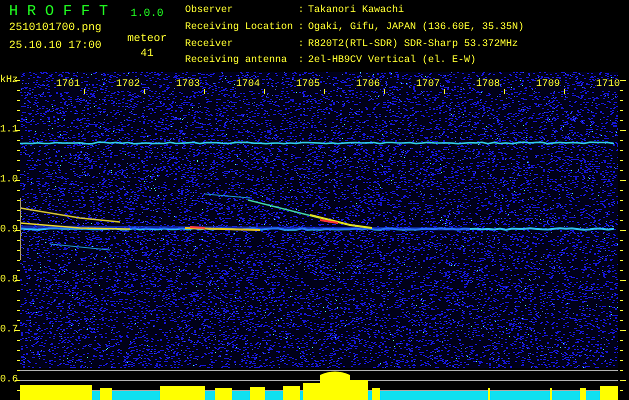 This screenshot has height=400, width=629. Describe the element at coordinates (248, 85) in the screenshot. I see `time-label: 1704` at that location.